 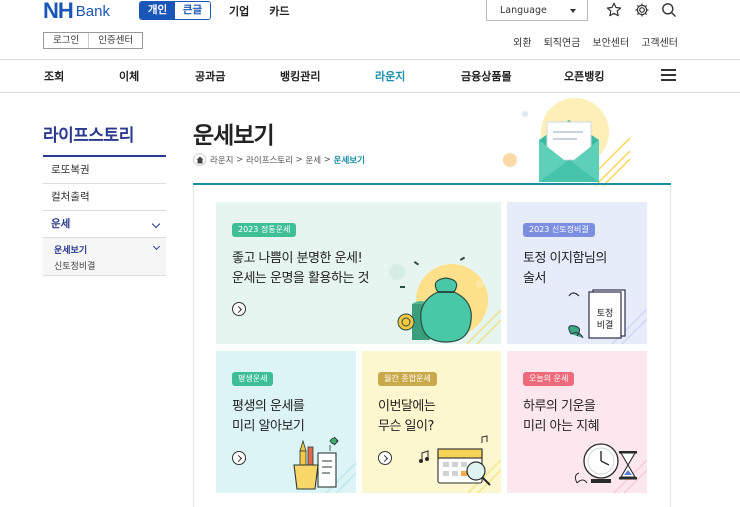 What do you see at coordinates (104, 197) in the screenshot?
I see `sidebar-item-culture: 컬처출력` at bounding box center [104, 197].